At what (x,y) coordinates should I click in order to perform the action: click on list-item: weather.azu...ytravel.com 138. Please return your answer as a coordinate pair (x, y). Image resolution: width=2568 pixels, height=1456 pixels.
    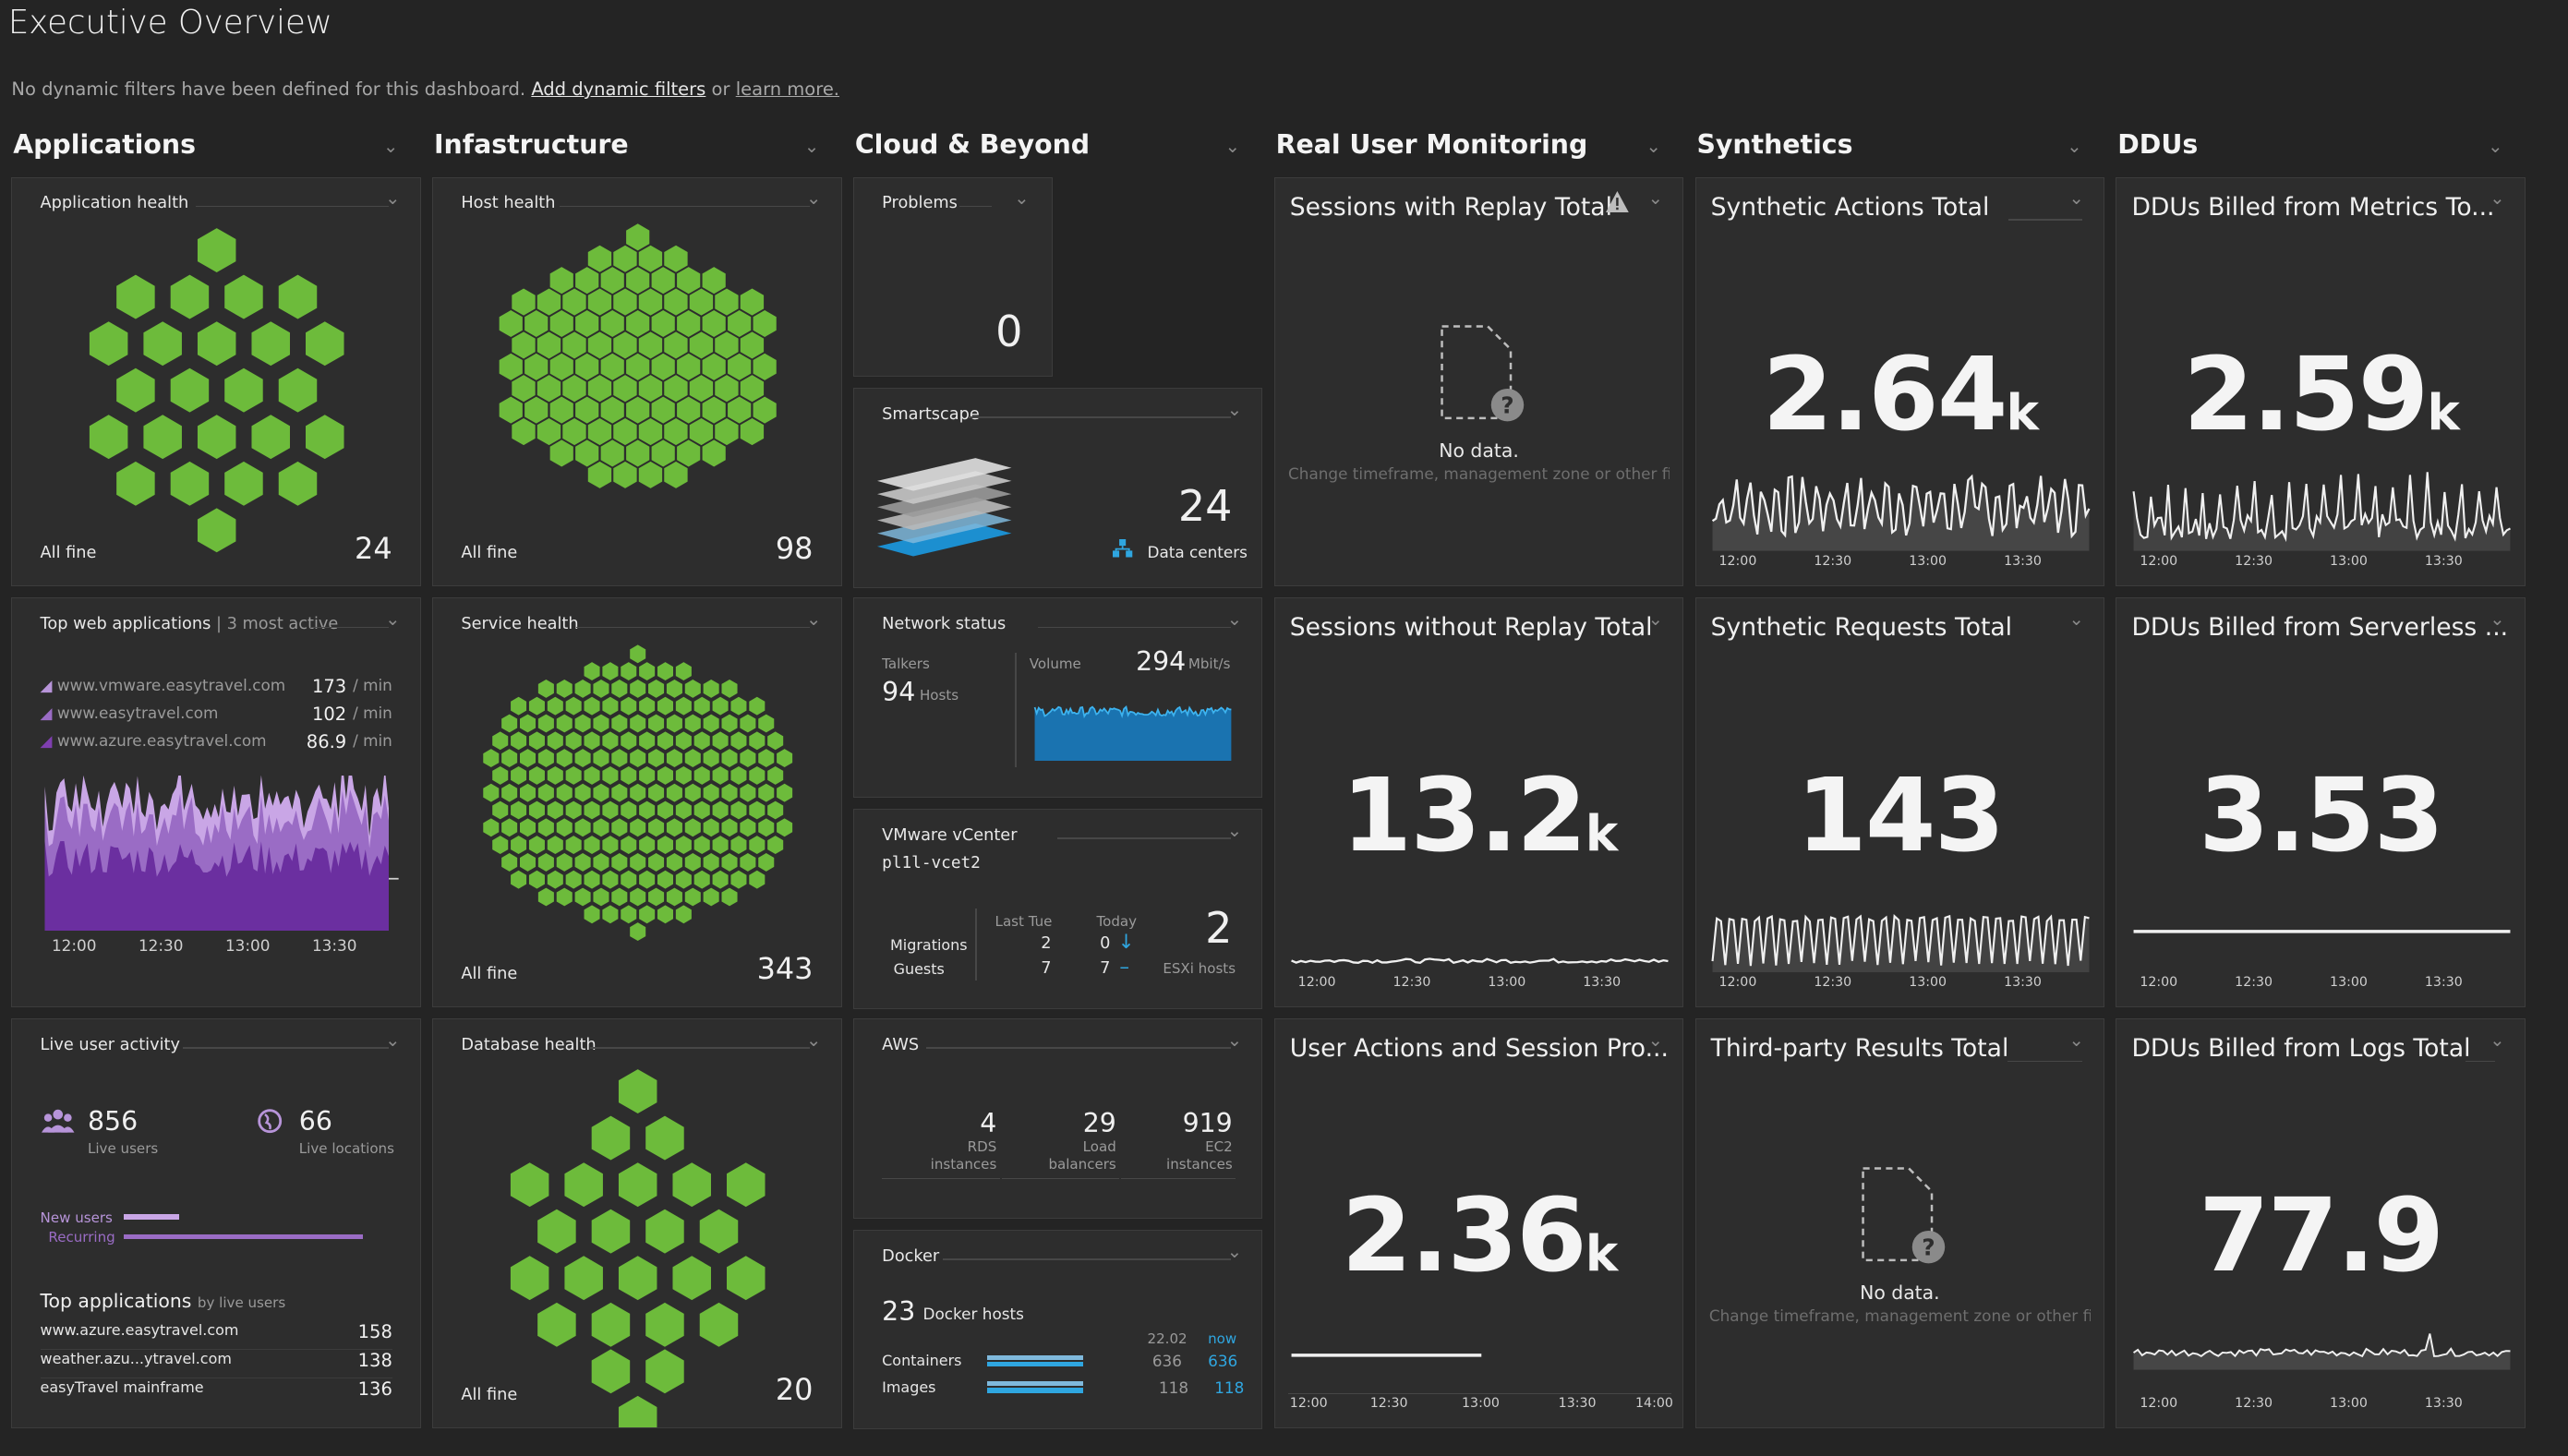
    Looking at the image, I should click on (216, 1364).